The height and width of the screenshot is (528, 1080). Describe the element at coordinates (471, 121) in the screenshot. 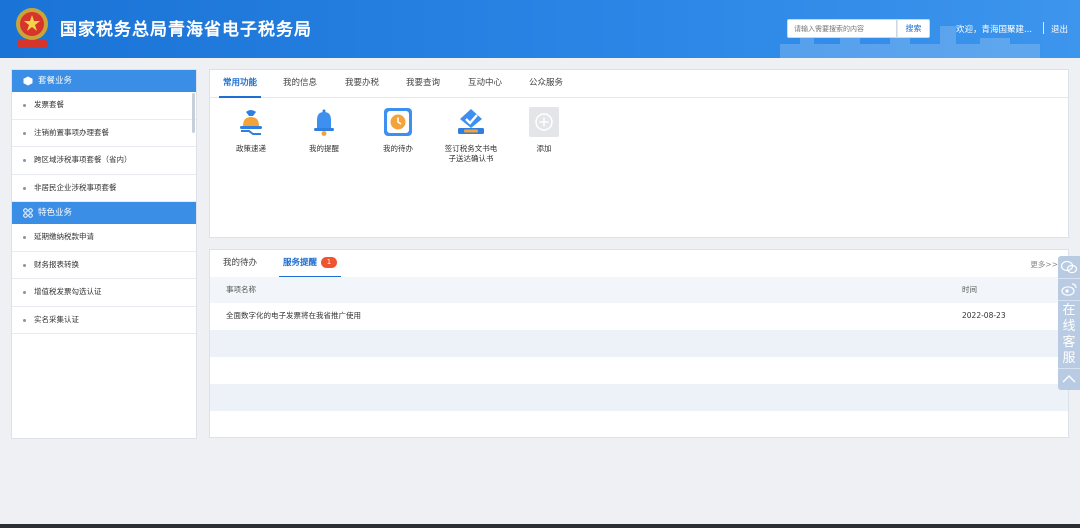

I see `sign-document-icon` at that location.